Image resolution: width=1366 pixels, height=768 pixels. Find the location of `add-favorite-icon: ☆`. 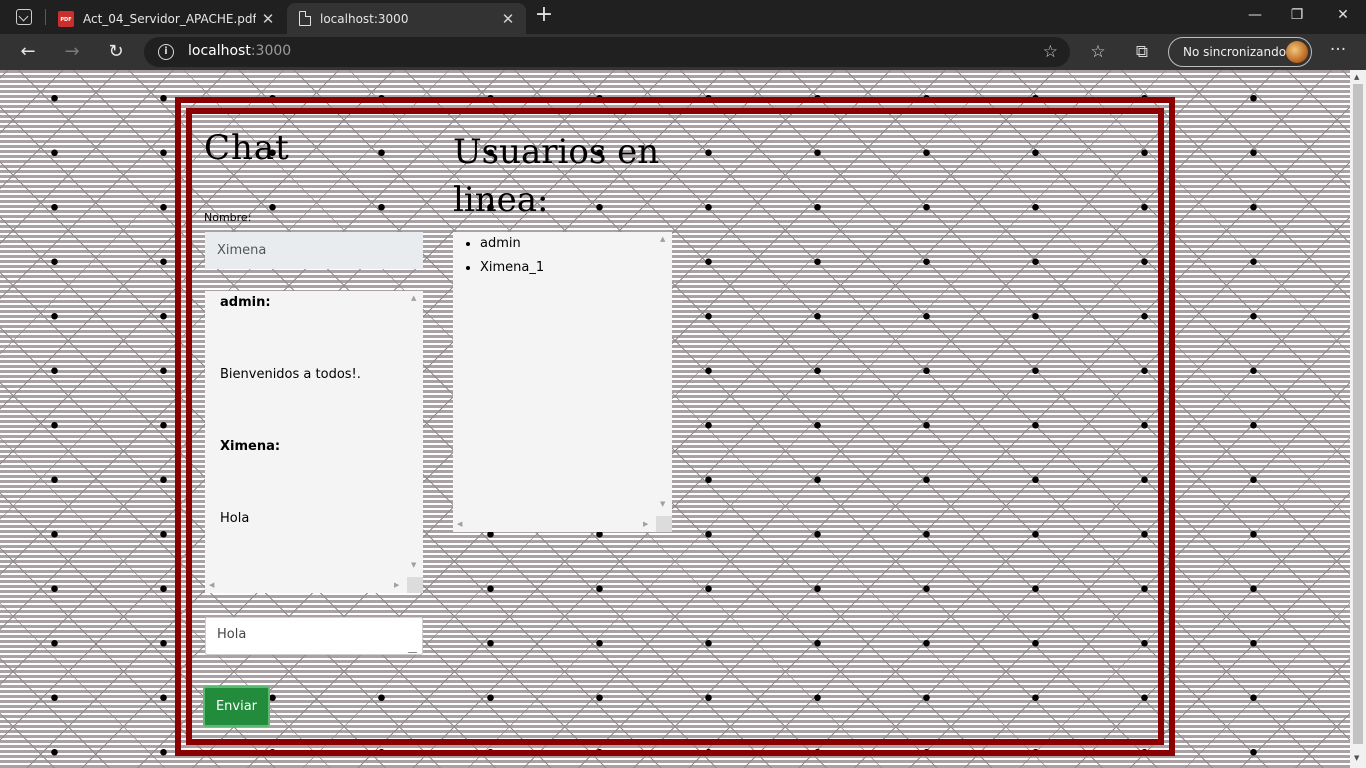

add-favorite-icon: ☆ is located at coordinates (1050, 52).